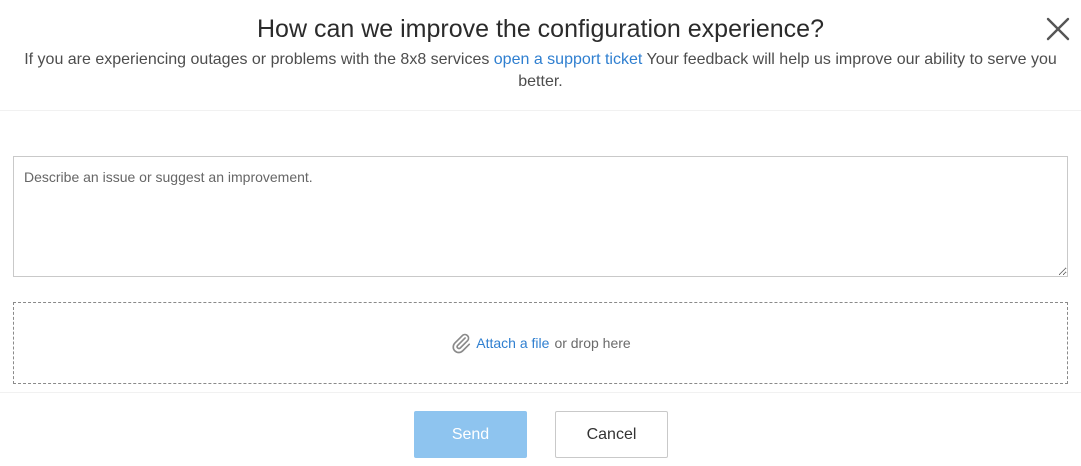 This screenshot has width=1081, height=466. What do you see at coordinates (592, 343) in the screenshot?
I see `drop-here-text: or drop here` at bounding box center [592, 343].